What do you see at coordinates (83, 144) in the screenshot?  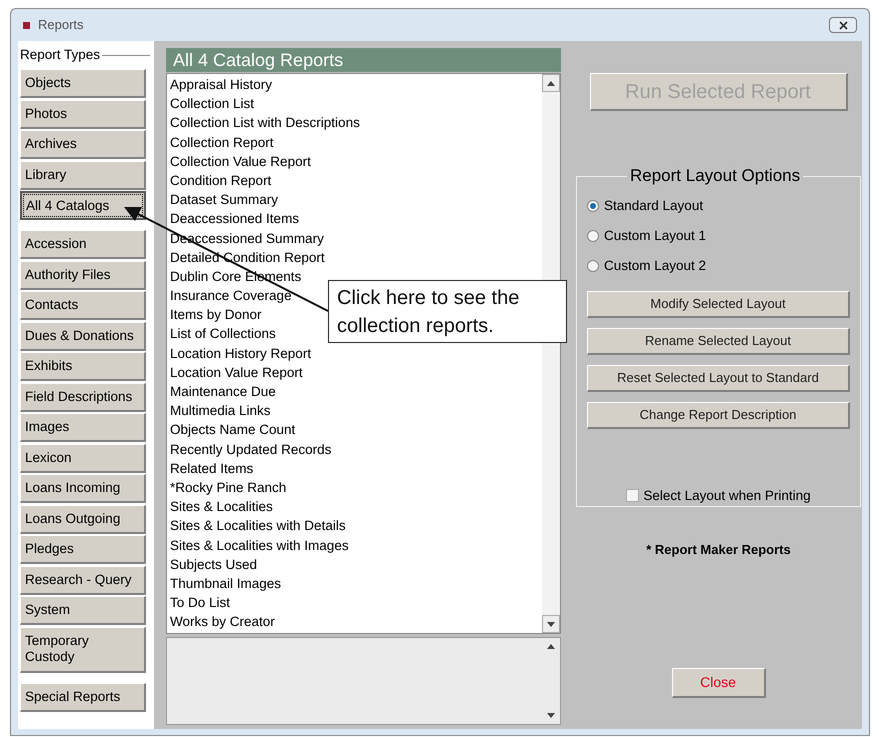 I see `report-type-button: Archives` at bounding box center [83, 144].